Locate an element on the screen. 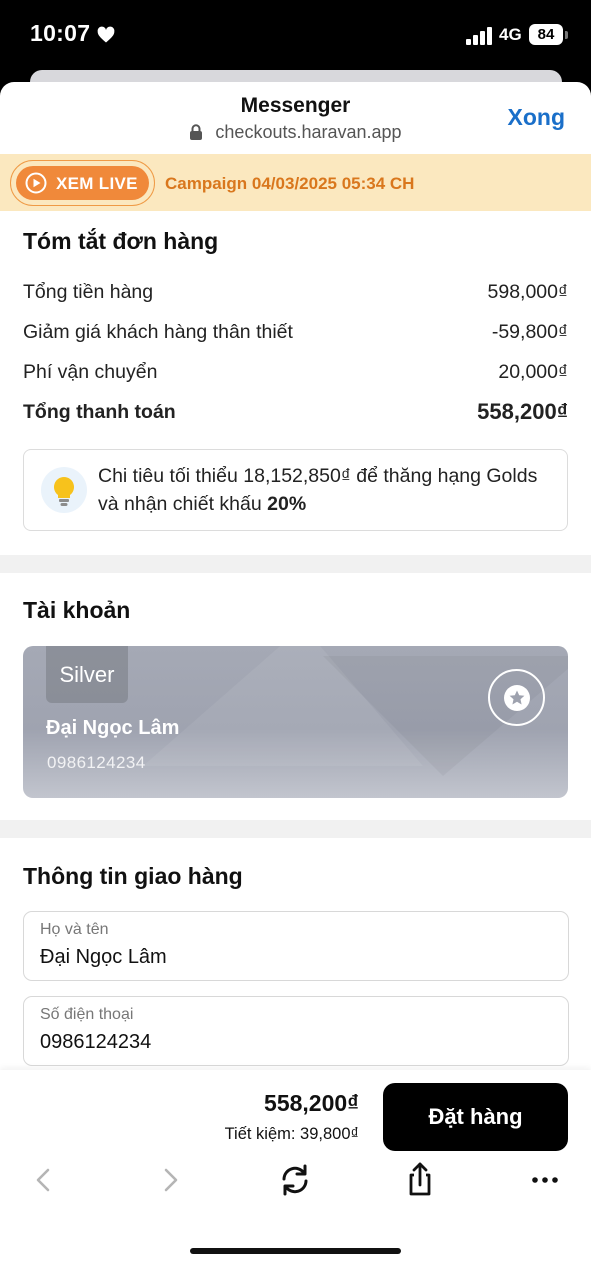 This screenshot has width=591, height=1280. row-value: -59,800₫ is located at coordinates (529, 332).